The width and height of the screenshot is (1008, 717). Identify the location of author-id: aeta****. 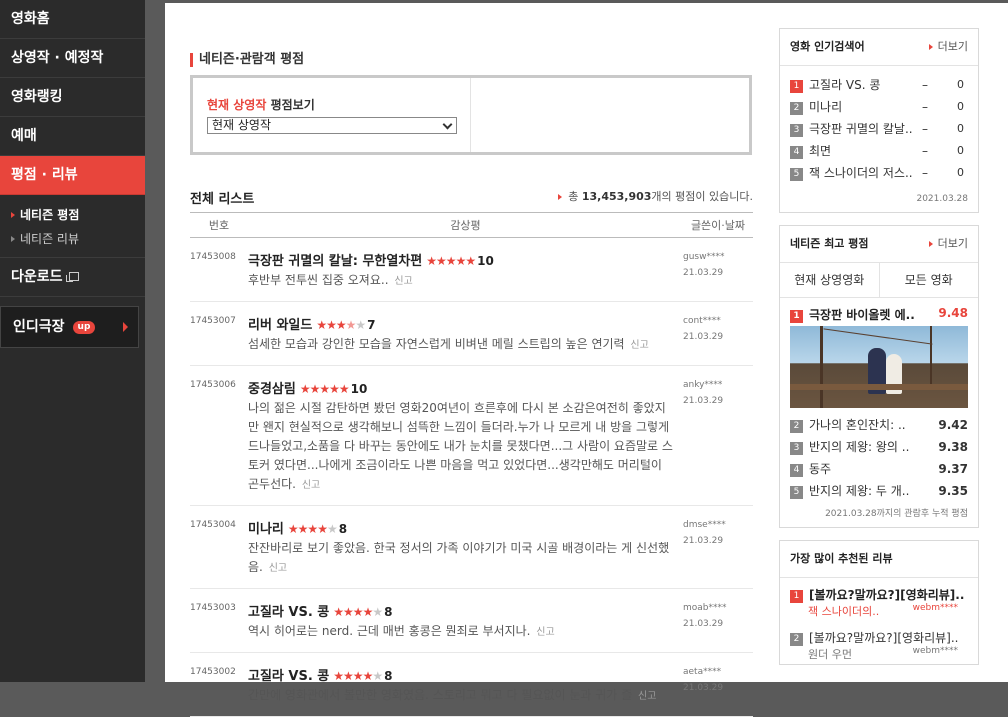
(718, 672).